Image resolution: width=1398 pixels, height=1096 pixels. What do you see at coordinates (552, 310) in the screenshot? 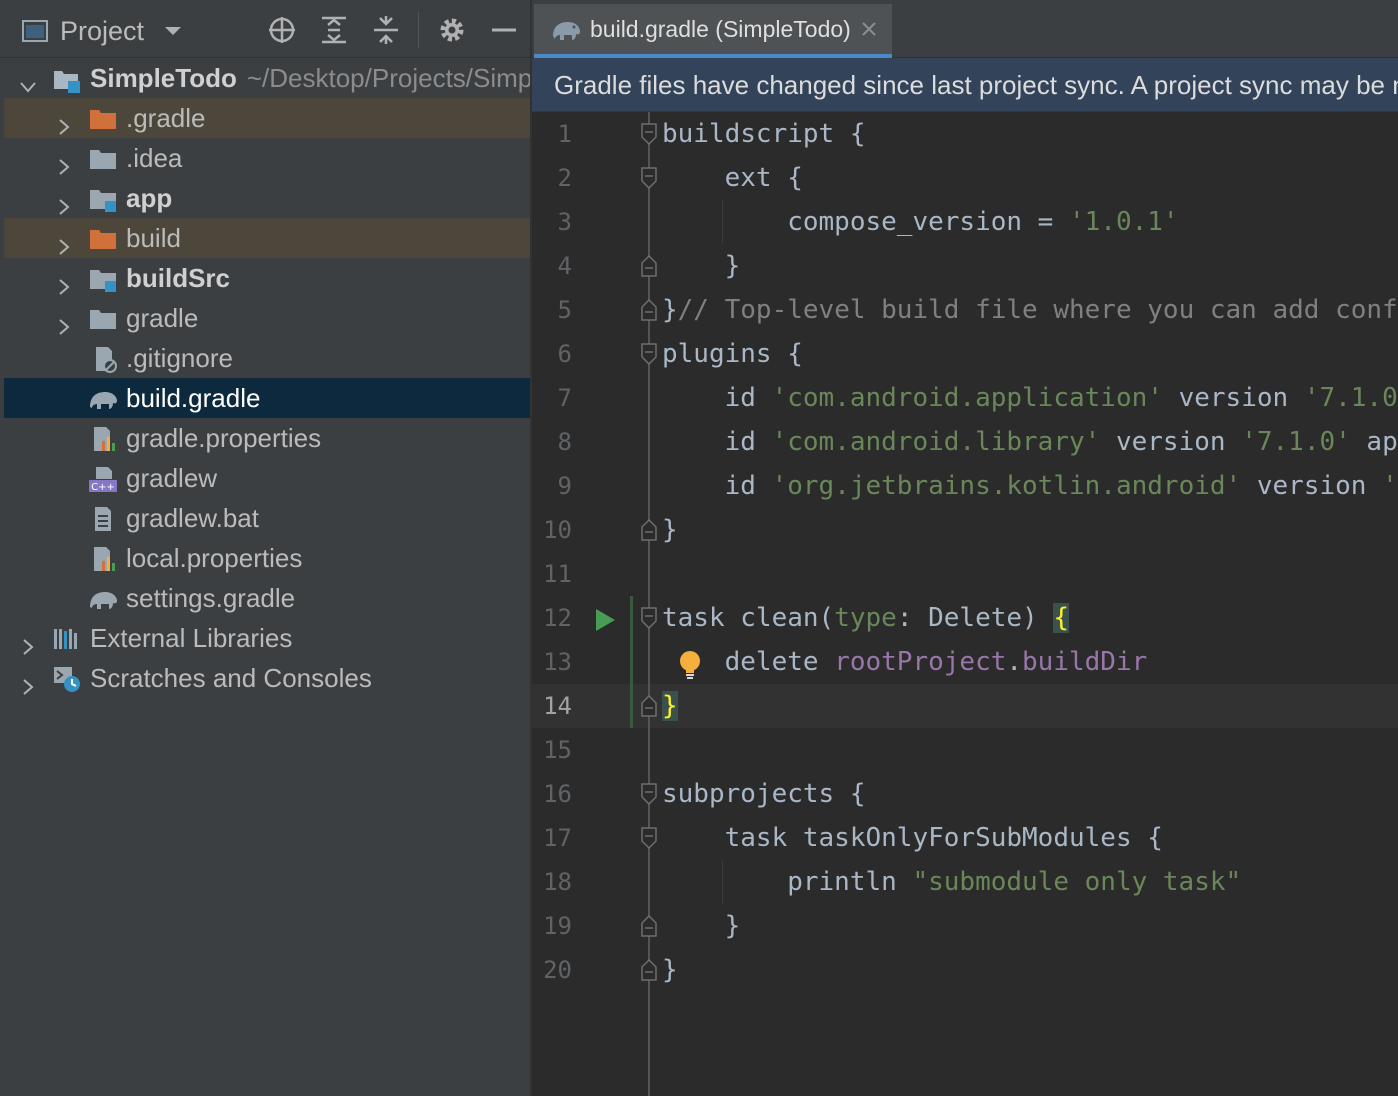
I see `line-number: 5` at bounding box center [552, 310].